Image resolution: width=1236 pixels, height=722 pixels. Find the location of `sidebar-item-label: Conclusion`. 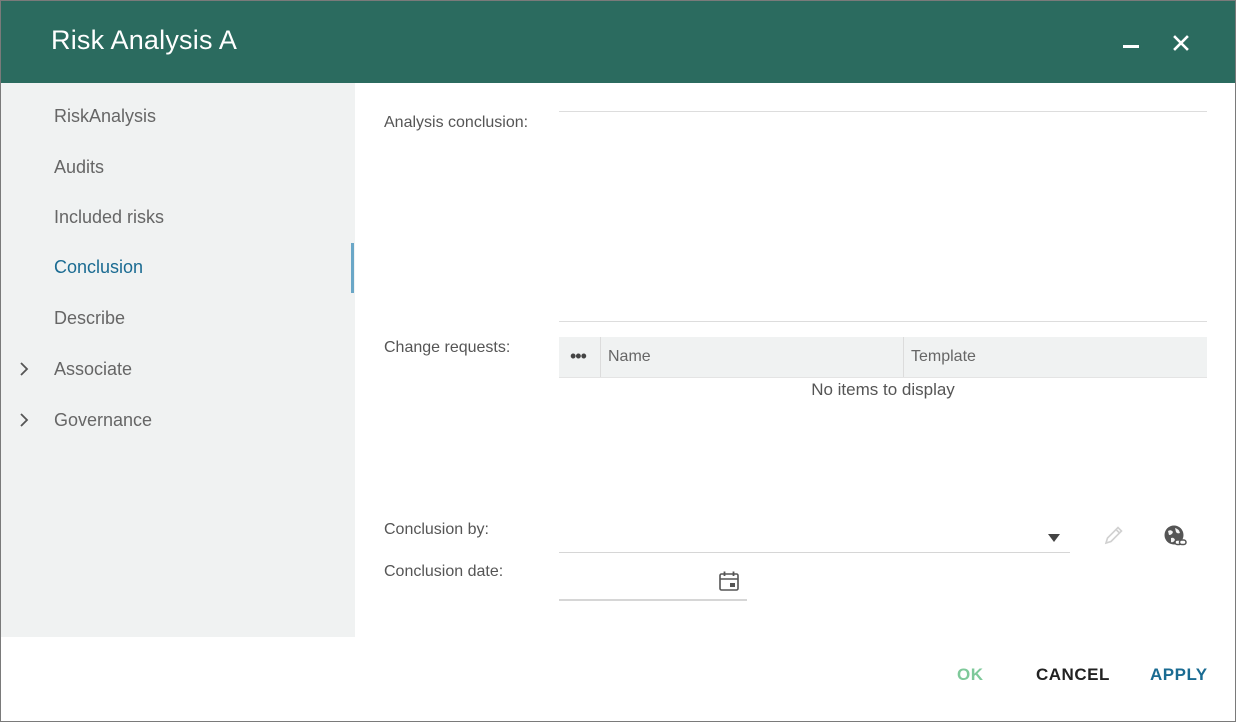

sidebar-item-label: Conclusion is located at coordinates (99, 267).